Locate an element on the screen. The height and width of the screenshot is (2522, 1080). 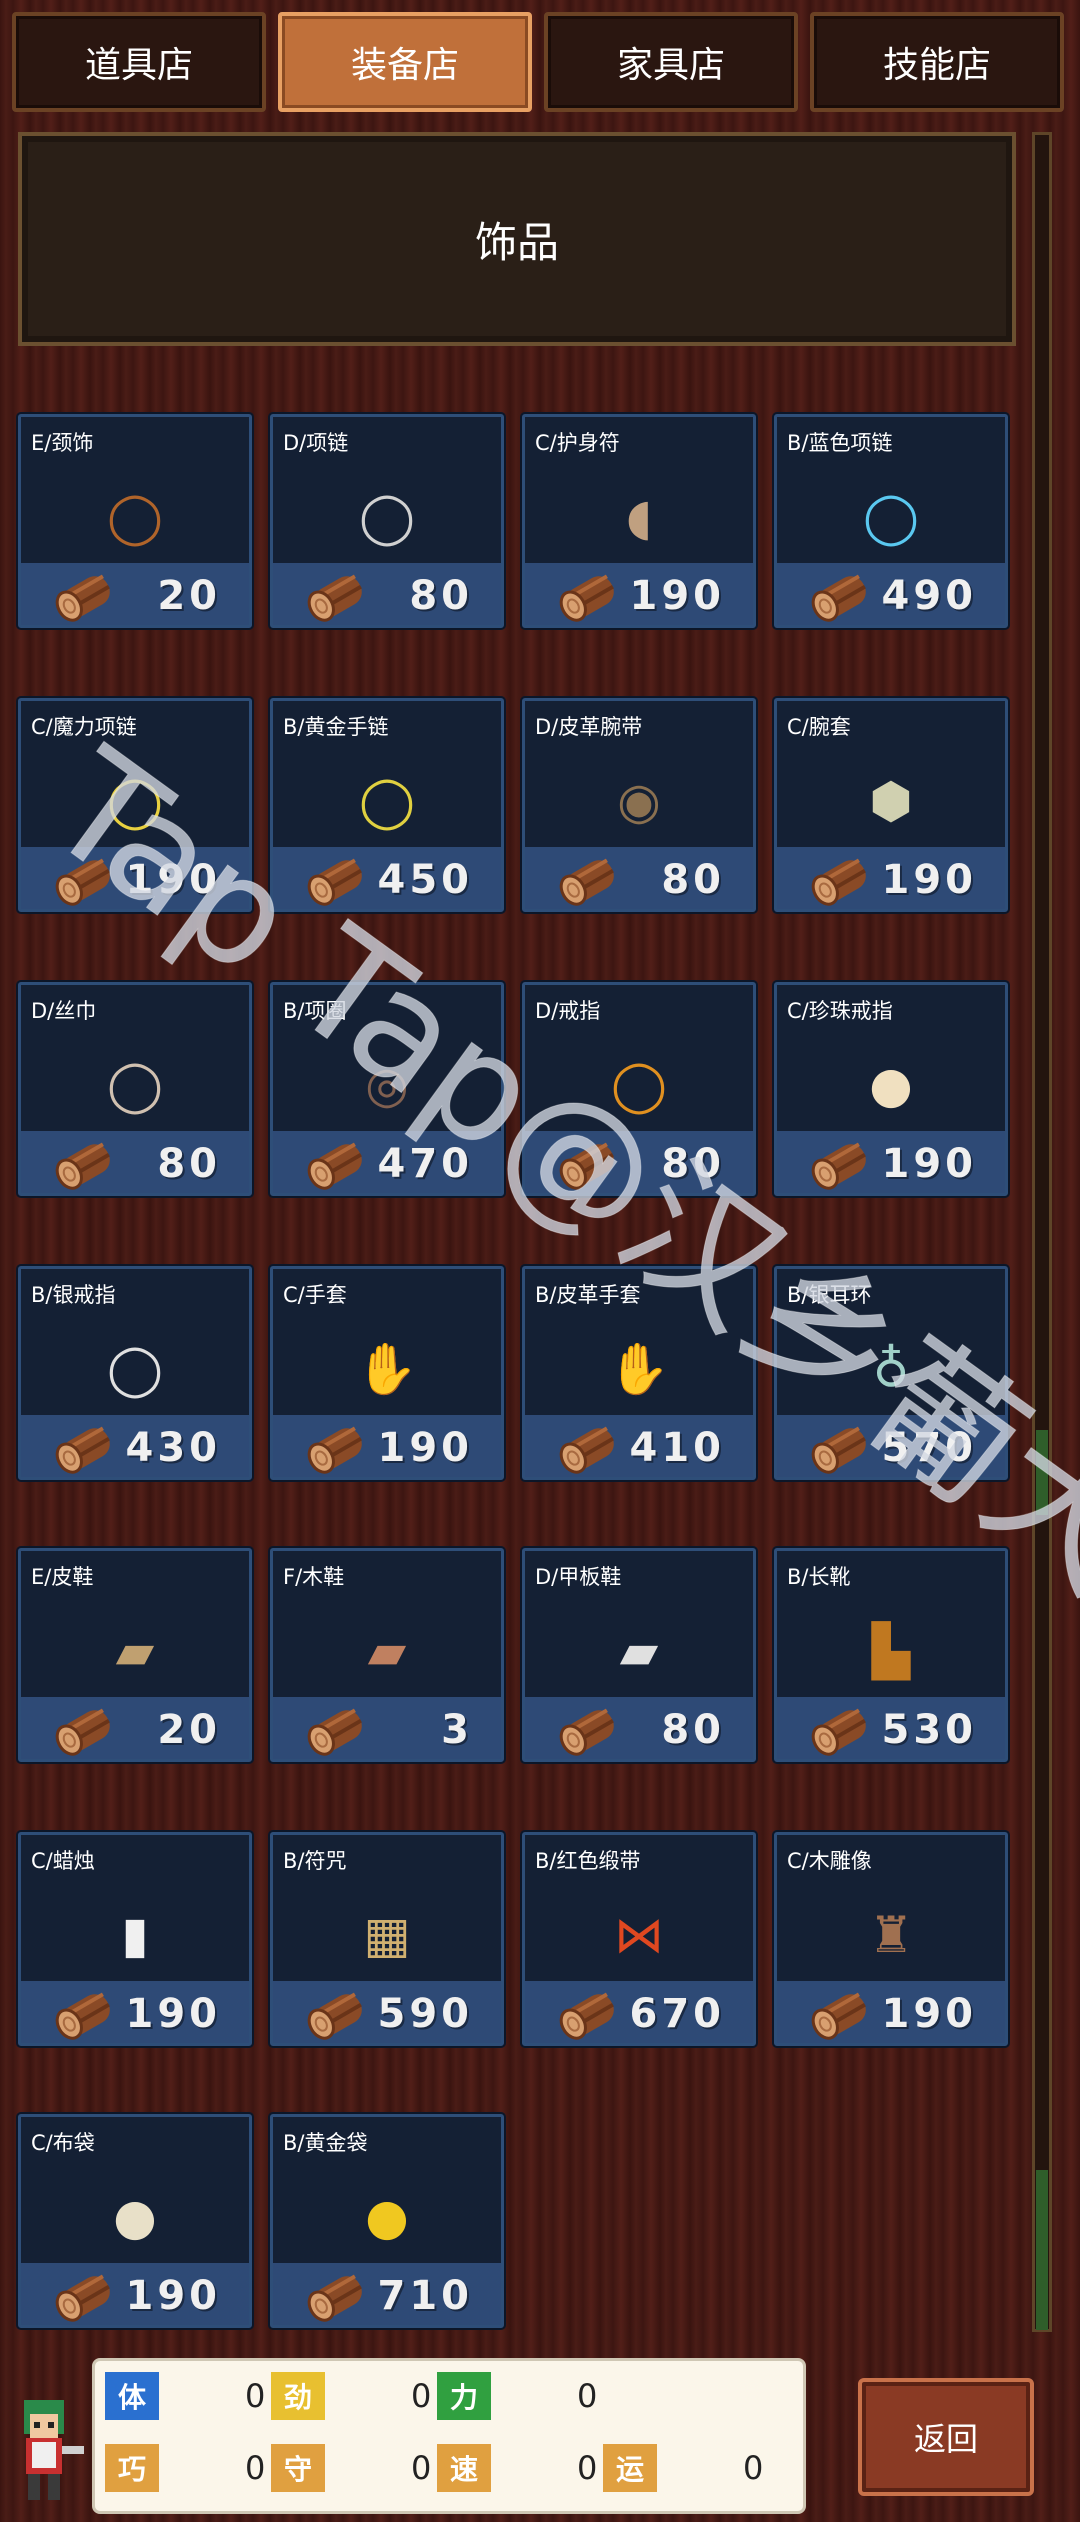
shop-item-card: D/皮革腕带 ◉ 80 is located at coordinates (639, 805).